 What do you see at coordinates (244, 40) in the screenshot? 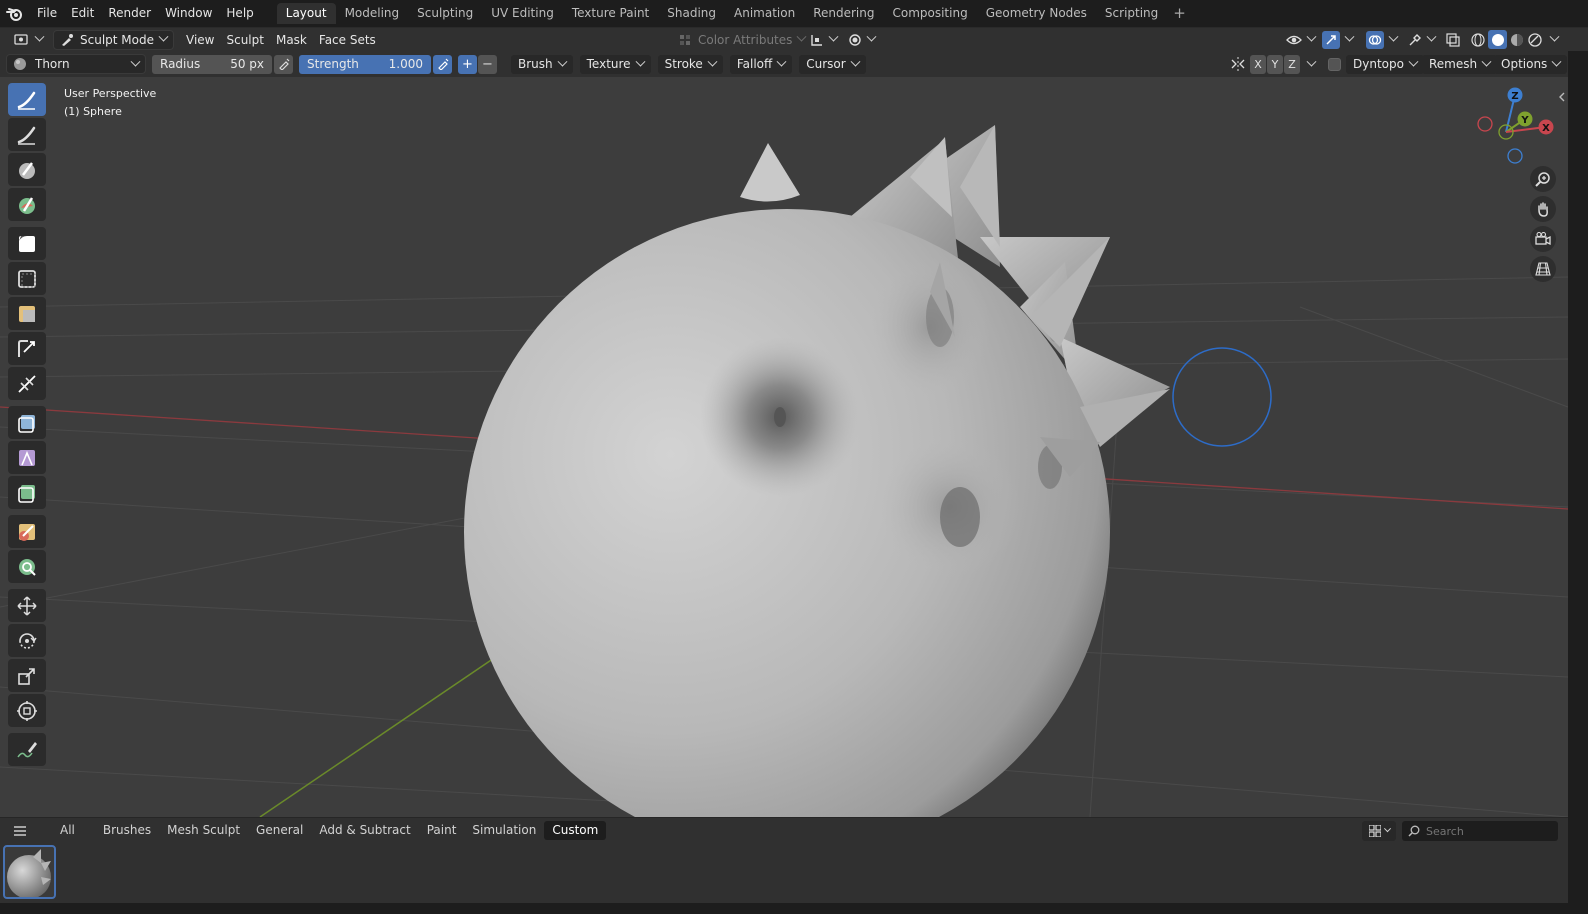
I see `menu-sculpt: Sculpt` at bounding box center [244, 40].